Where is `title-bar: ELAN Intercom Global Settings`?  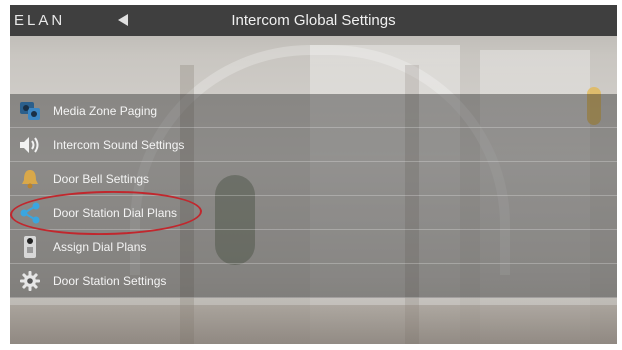 title-bar: ELAN Intercom Global Settings is located at coordinates (313, 20).